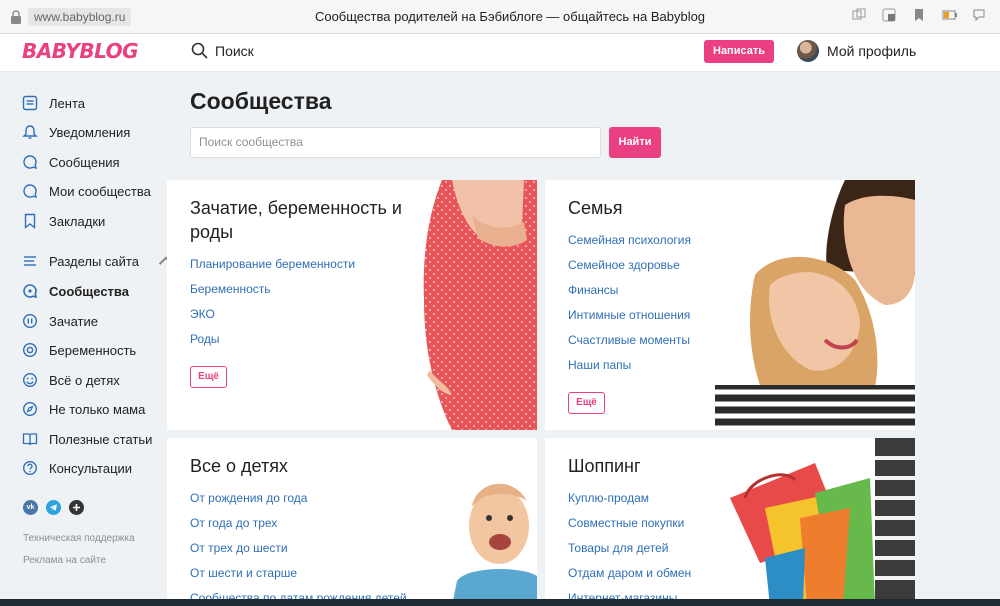  What do you see at coordinates (199, 50) in the screenshot?
I see `search-icon` at bounding box center [199, 50].